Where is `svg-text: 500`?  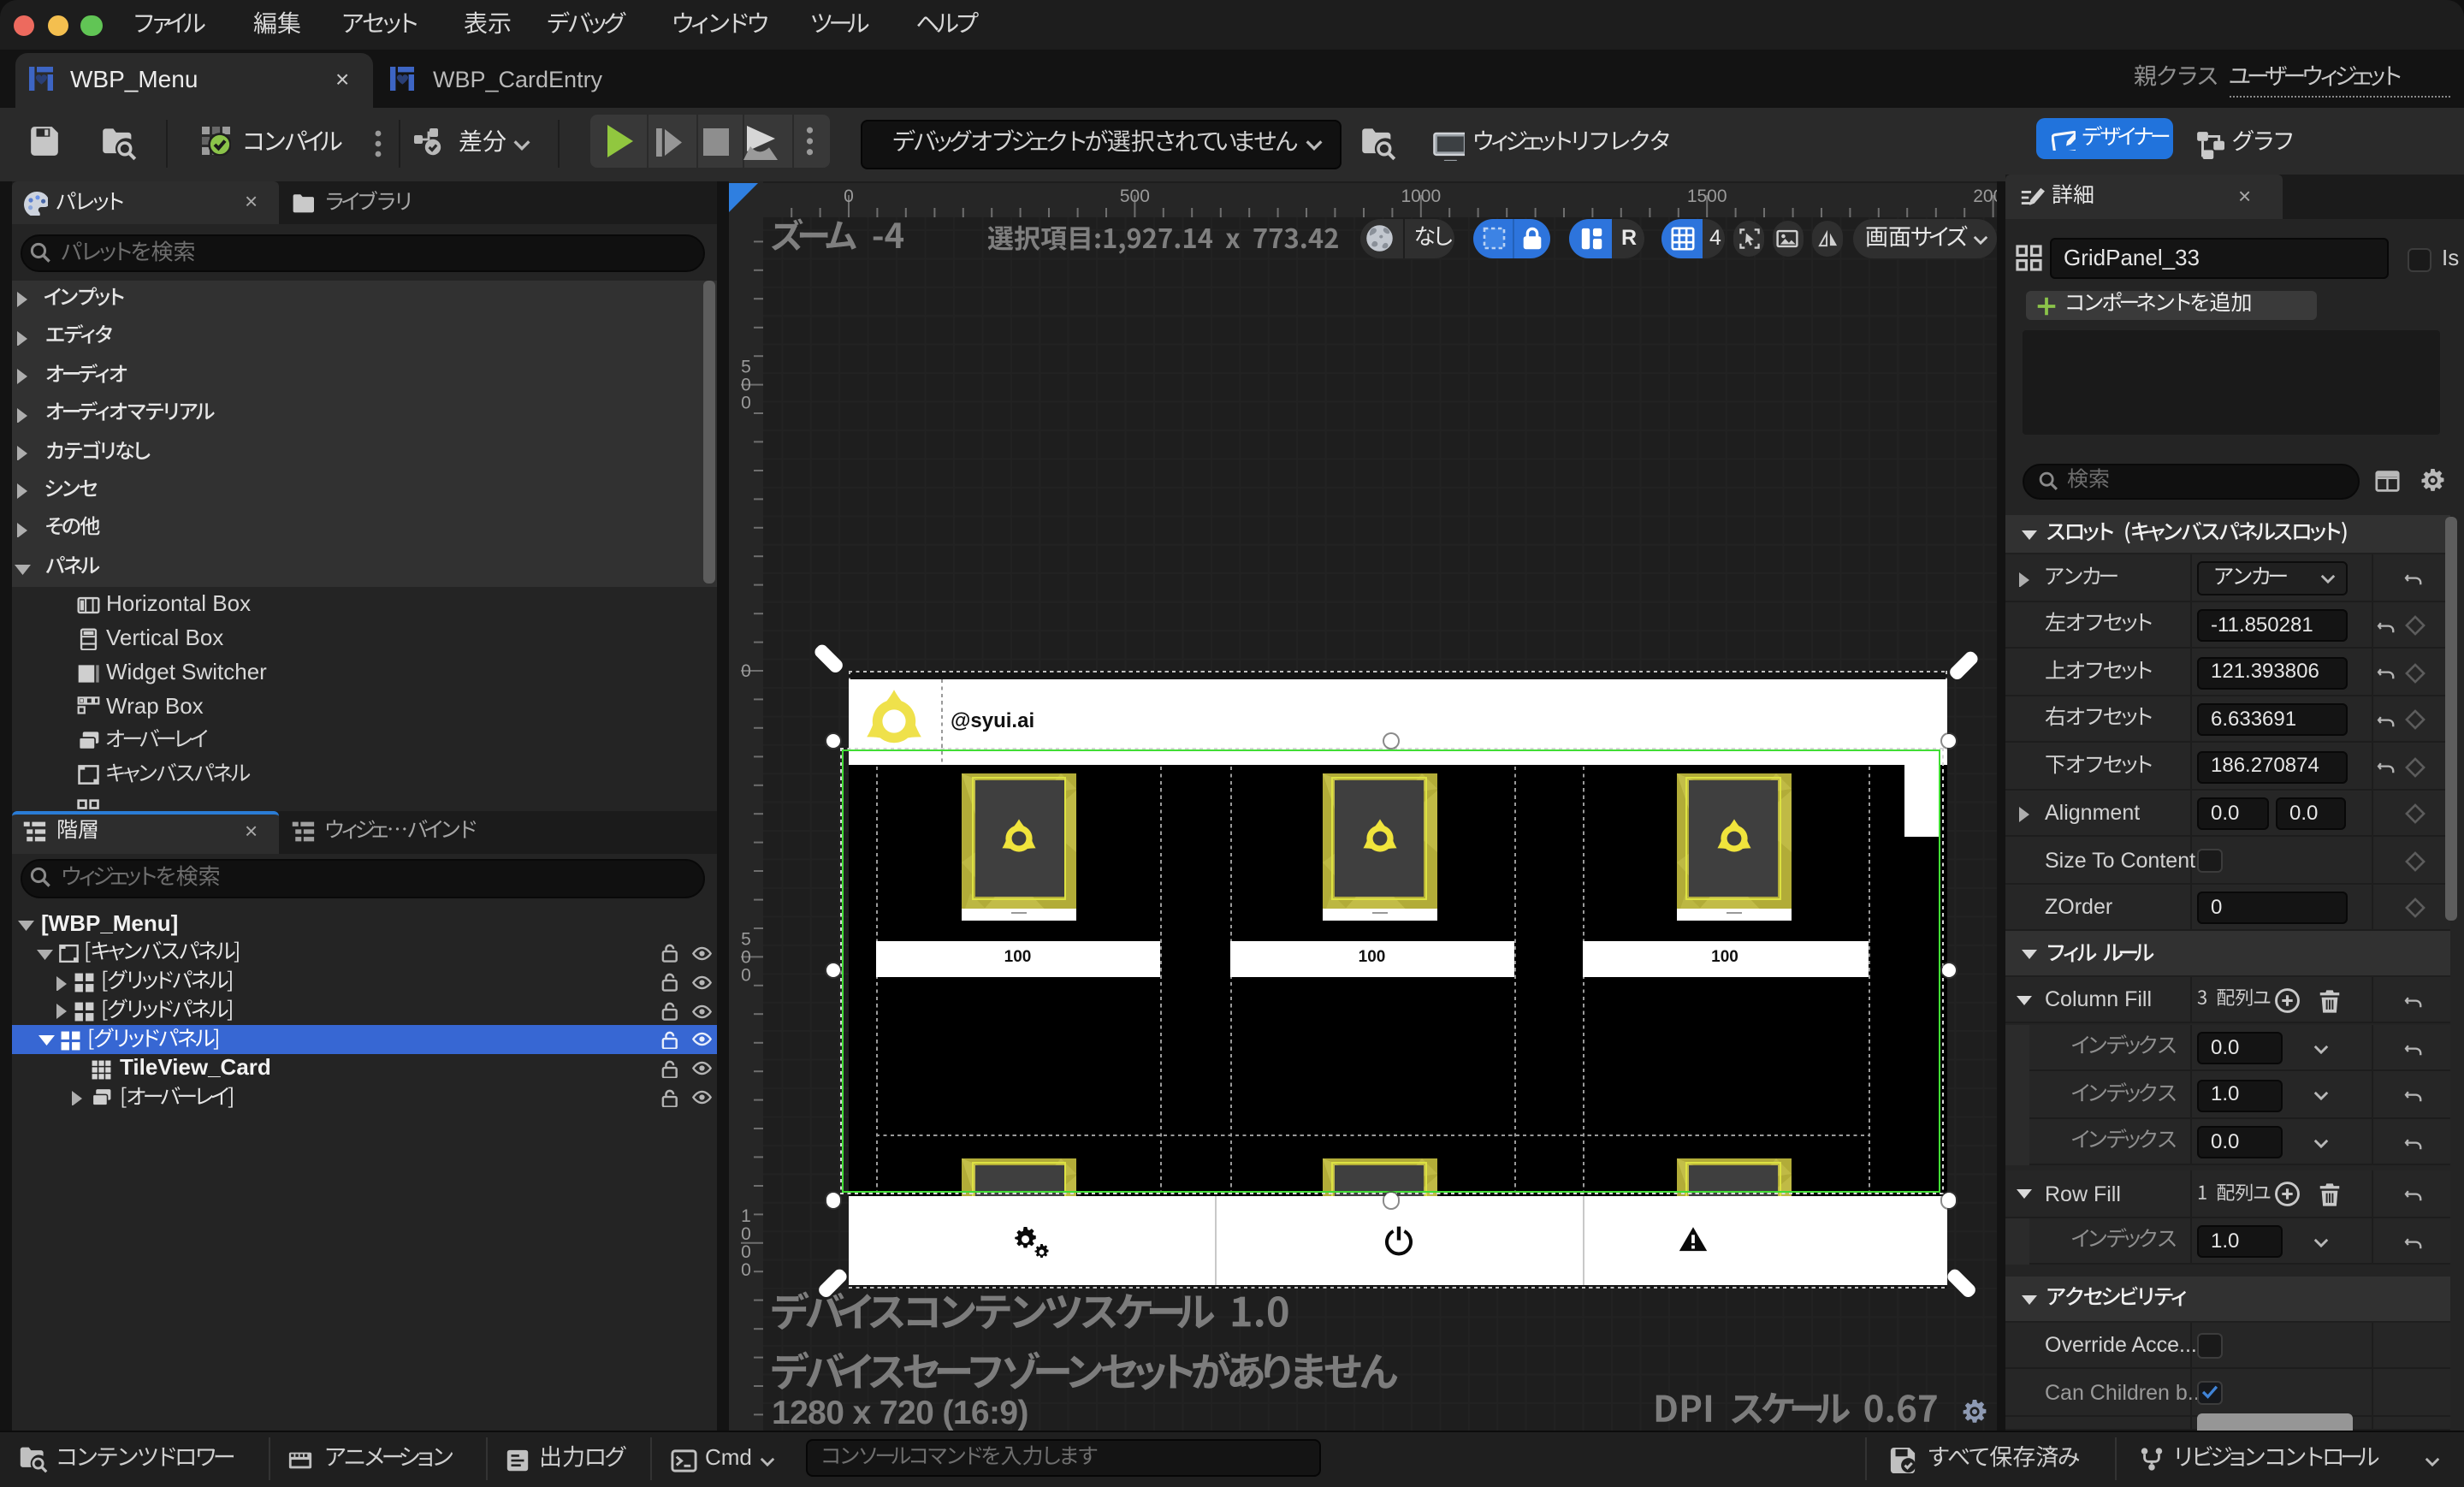 svg-text: 500 is located at coordinates (1134, 196).